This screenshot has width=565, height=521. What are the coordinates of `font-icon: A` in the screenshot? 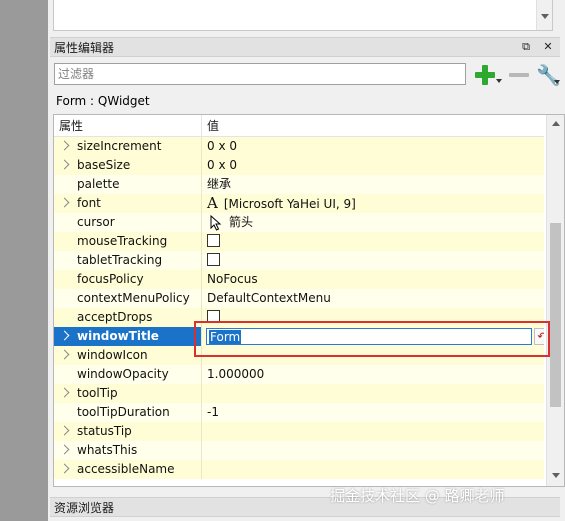 It's located at (212, 203).